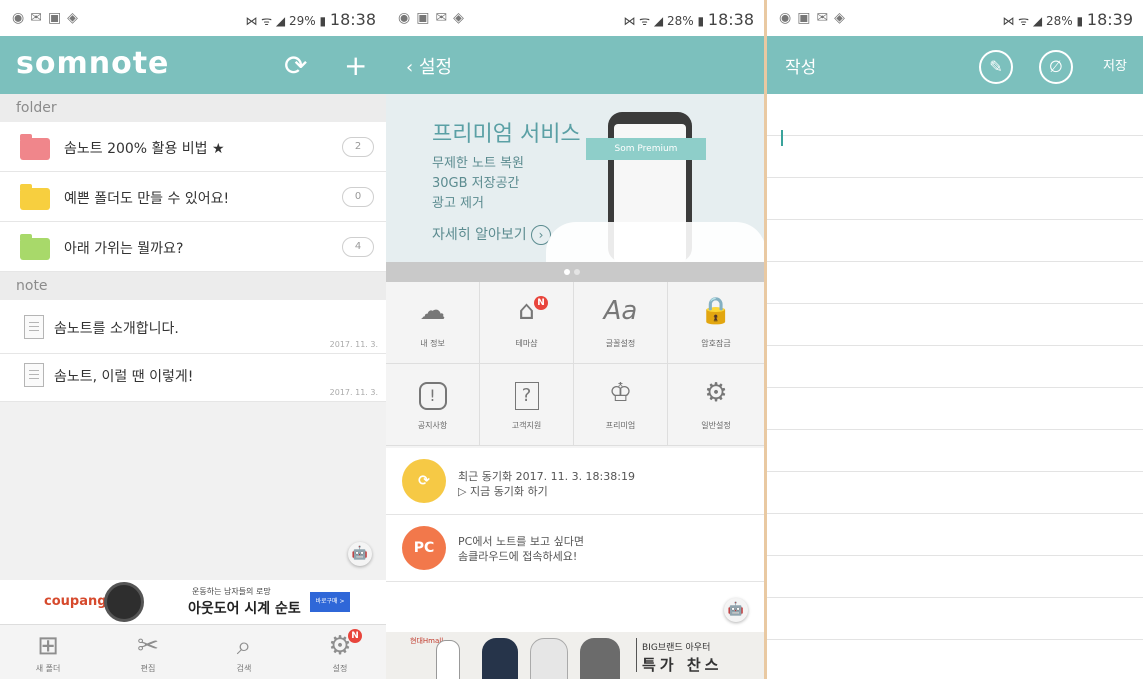 The image size is (1143, 679). I want to click on folder-item: 솜노트 200% 활용 비법 ★ 2, so click(193, 147).